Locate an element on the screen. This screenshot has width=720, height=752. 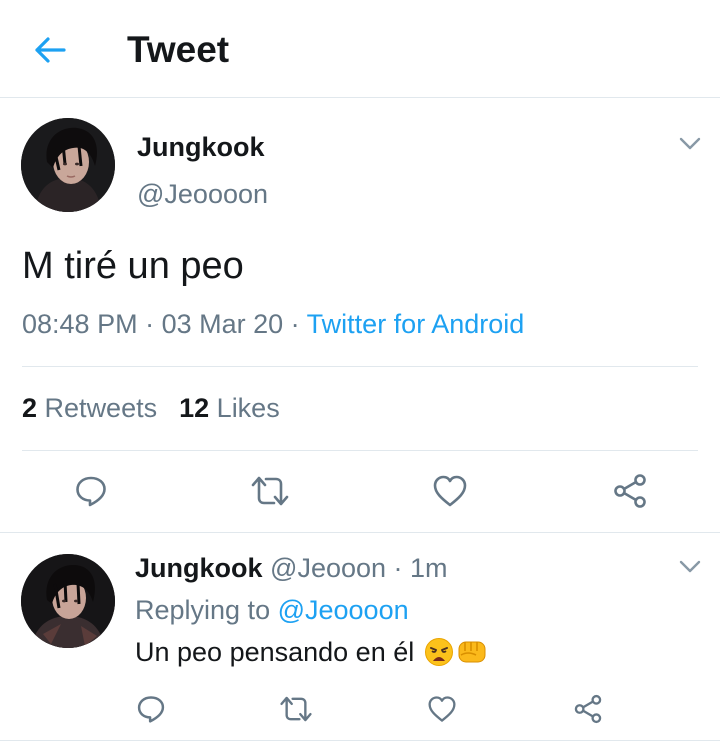
author-name: Jungkook is located at coordinates (201, 147).